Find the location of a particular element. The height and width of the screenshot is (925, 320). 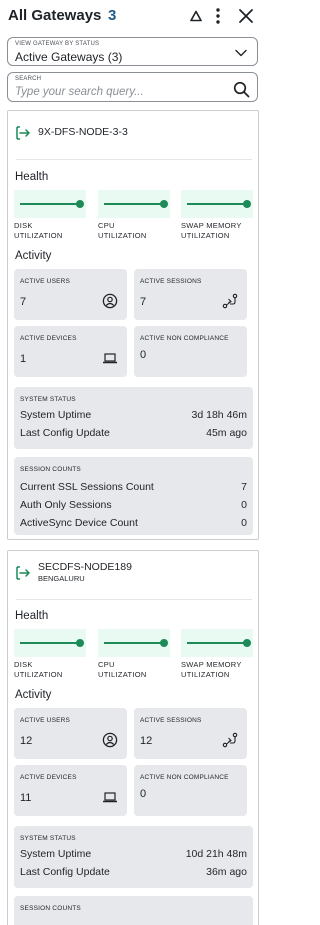

active-users-tile: ACTIVE USERS 12 is located at coordinates (70, 733).